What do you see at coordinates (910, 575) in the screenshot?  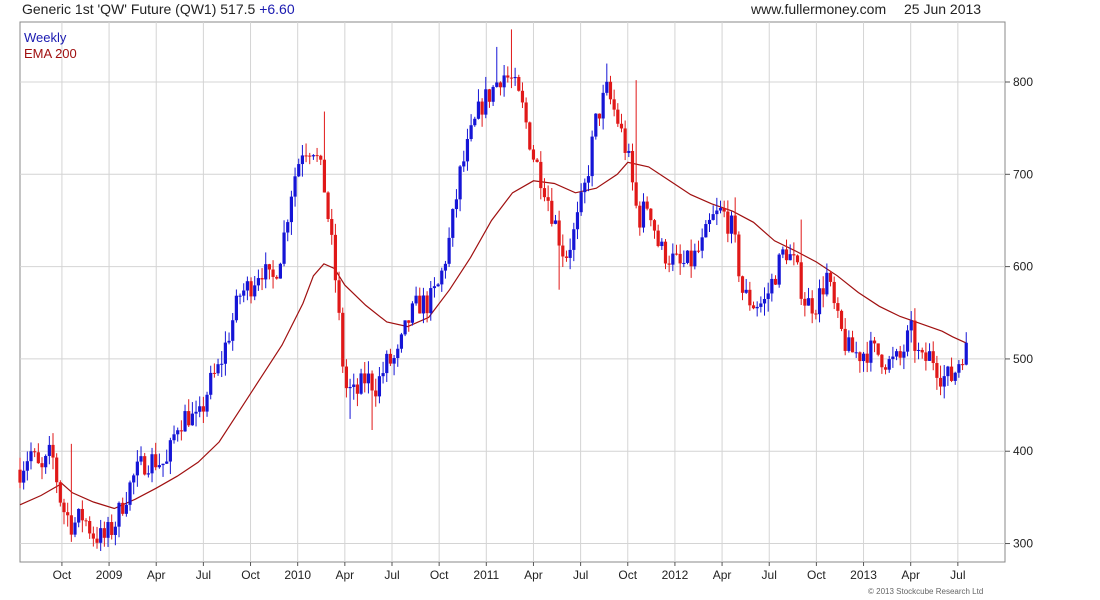 I see `x-tick-label: Apr` at bounding box center [910, 575].